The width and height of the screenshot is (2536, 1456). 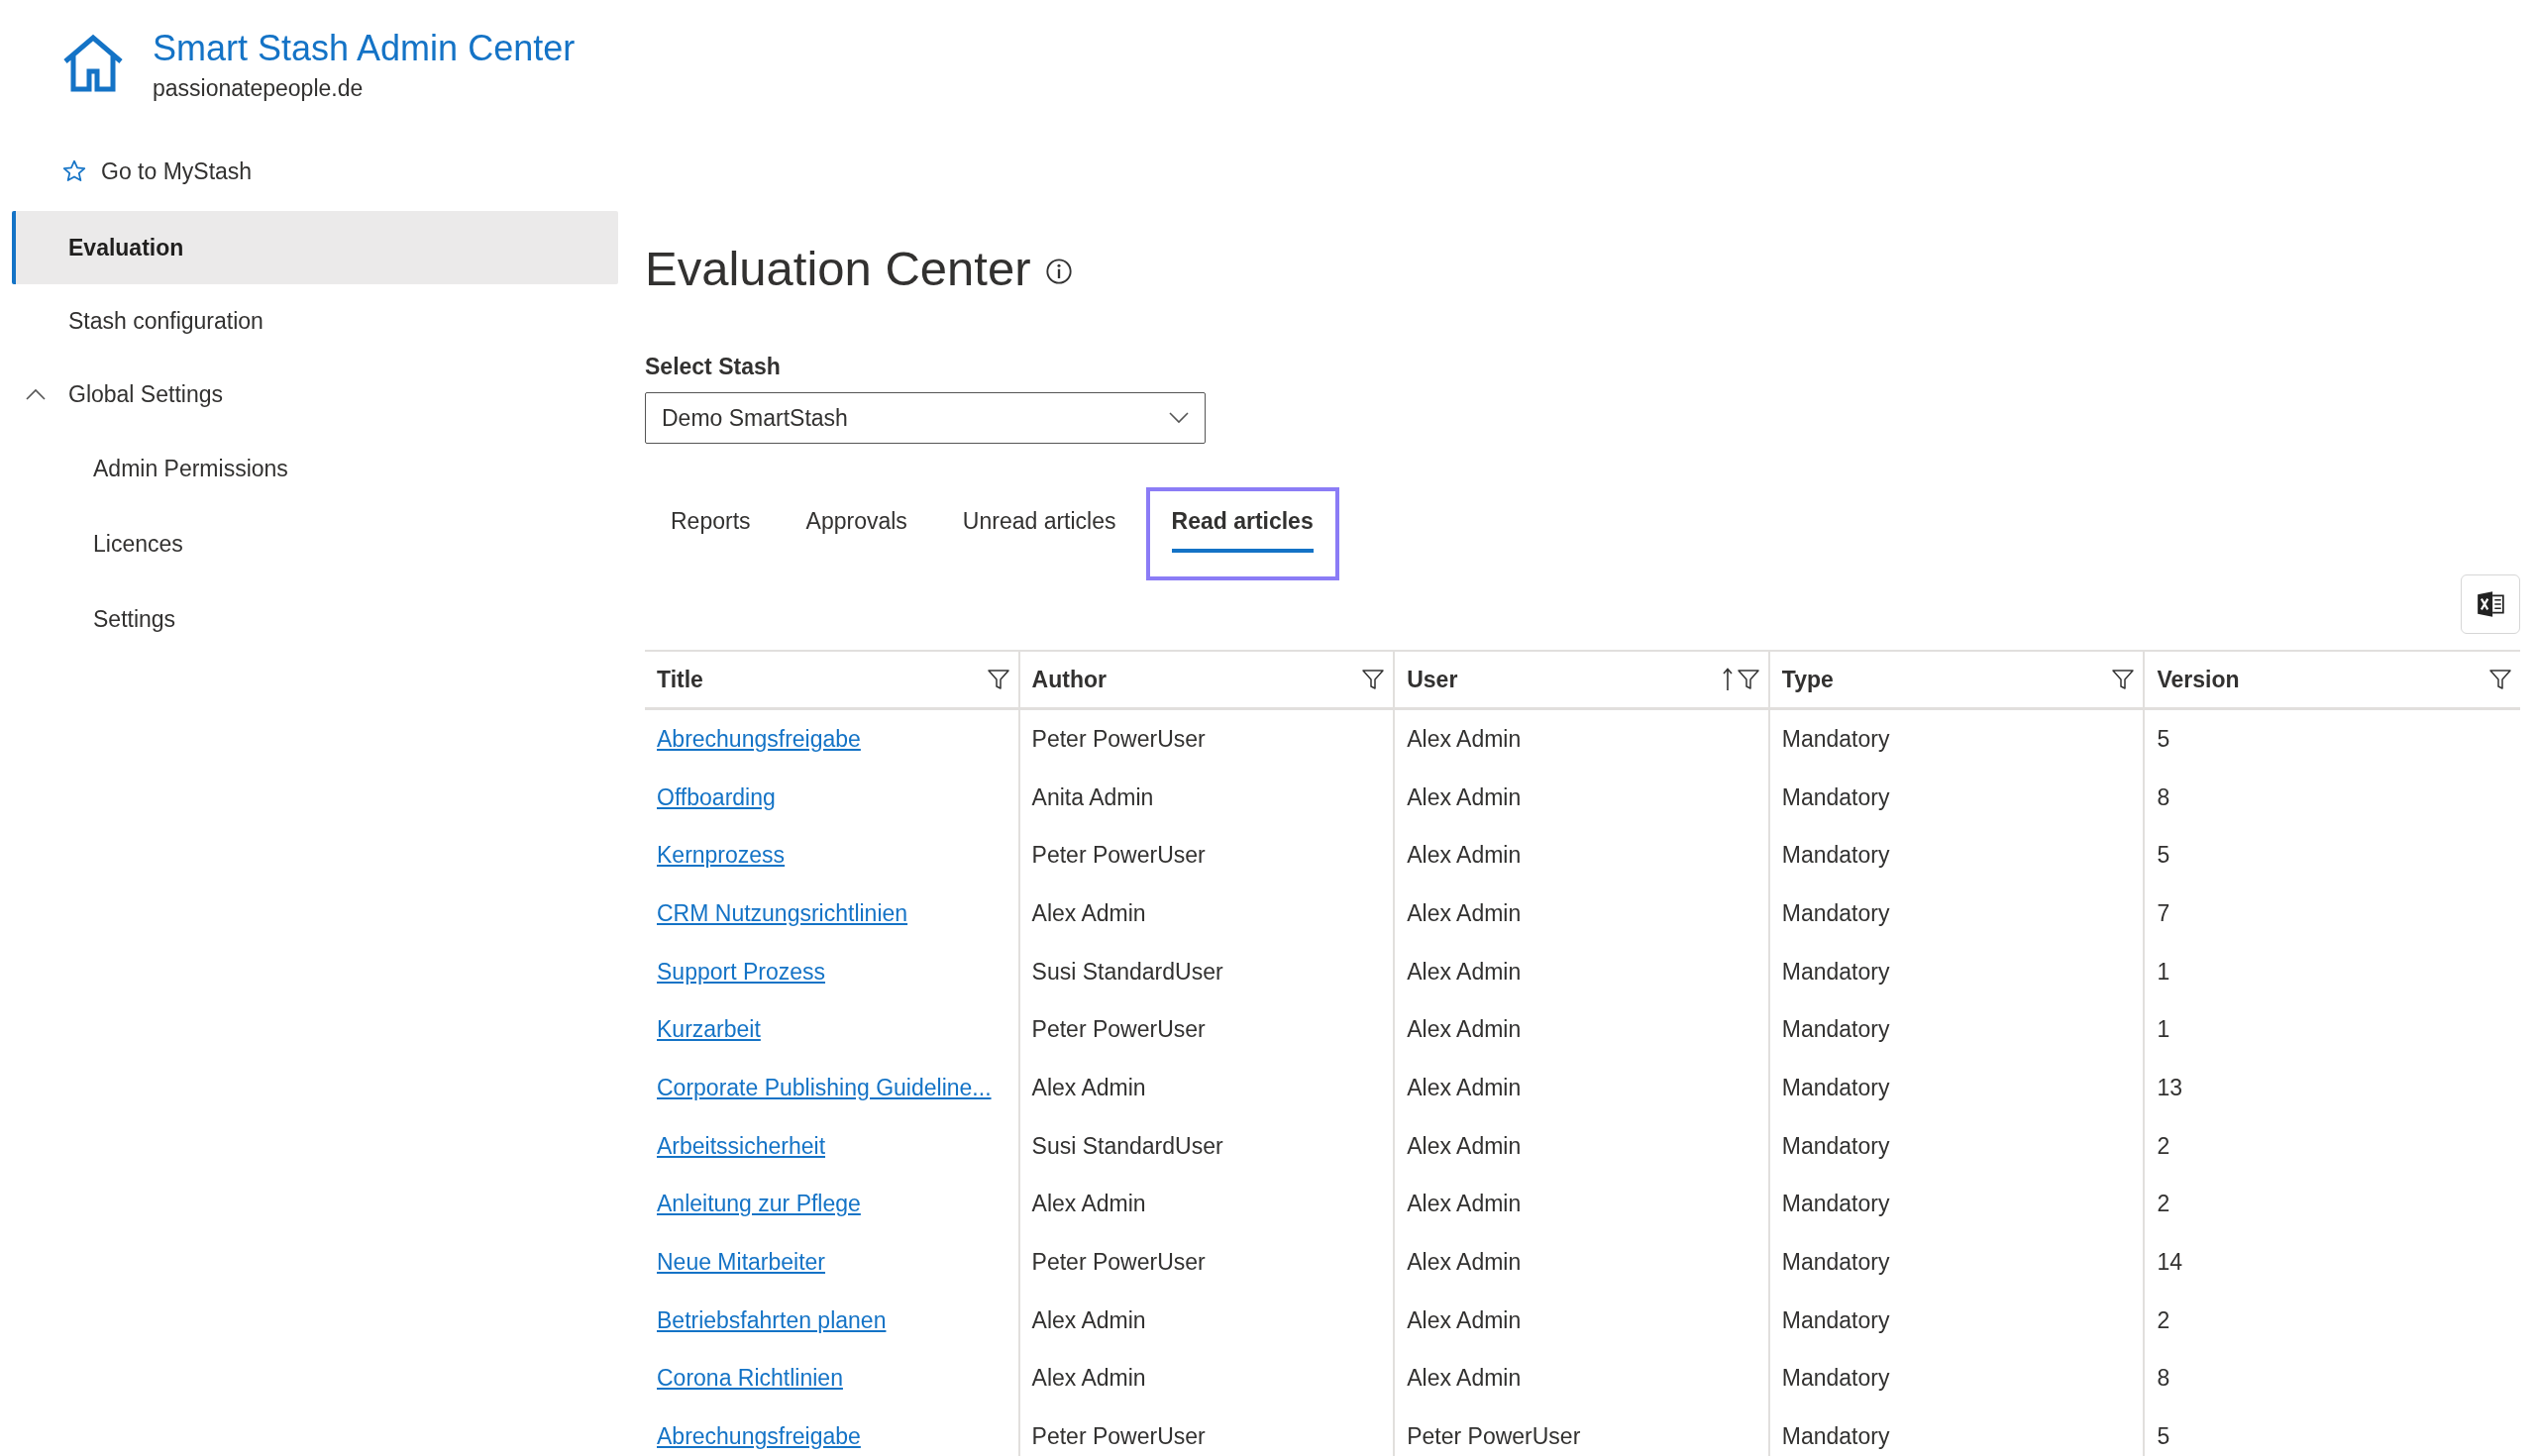 I want to click on nav-subitem: Admin Permissions, so click(x=315, y=468).